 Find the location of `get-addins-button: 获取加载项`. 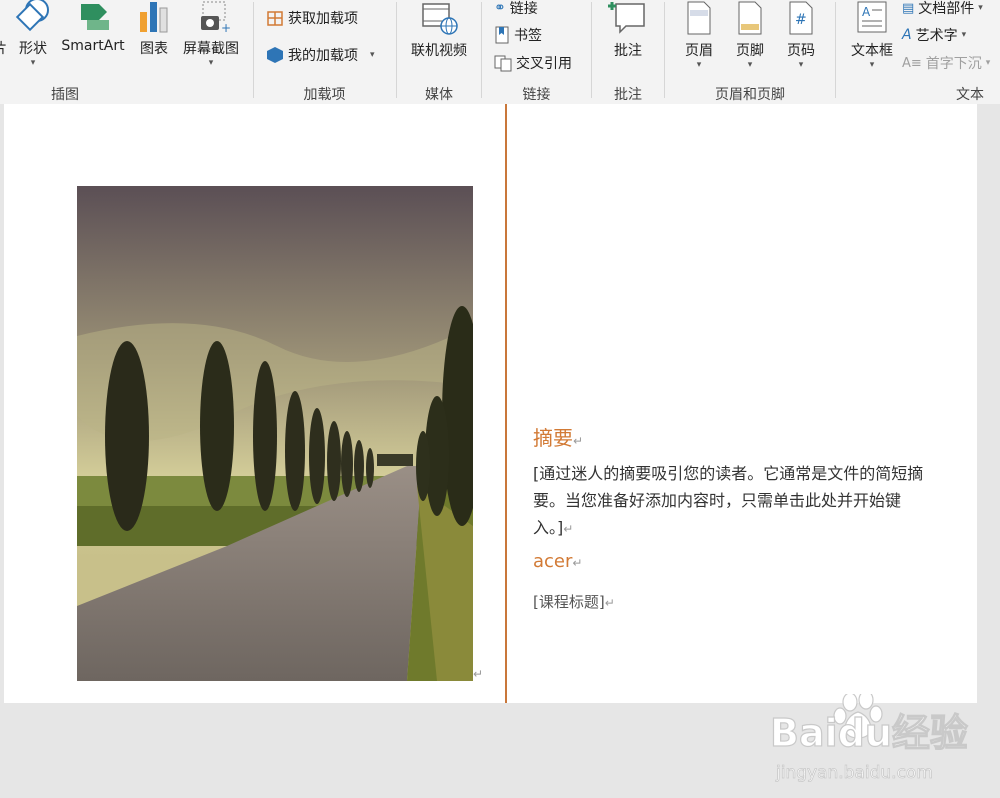

get-addins-button: 获取加载项 is located at coordinates (312, 18).